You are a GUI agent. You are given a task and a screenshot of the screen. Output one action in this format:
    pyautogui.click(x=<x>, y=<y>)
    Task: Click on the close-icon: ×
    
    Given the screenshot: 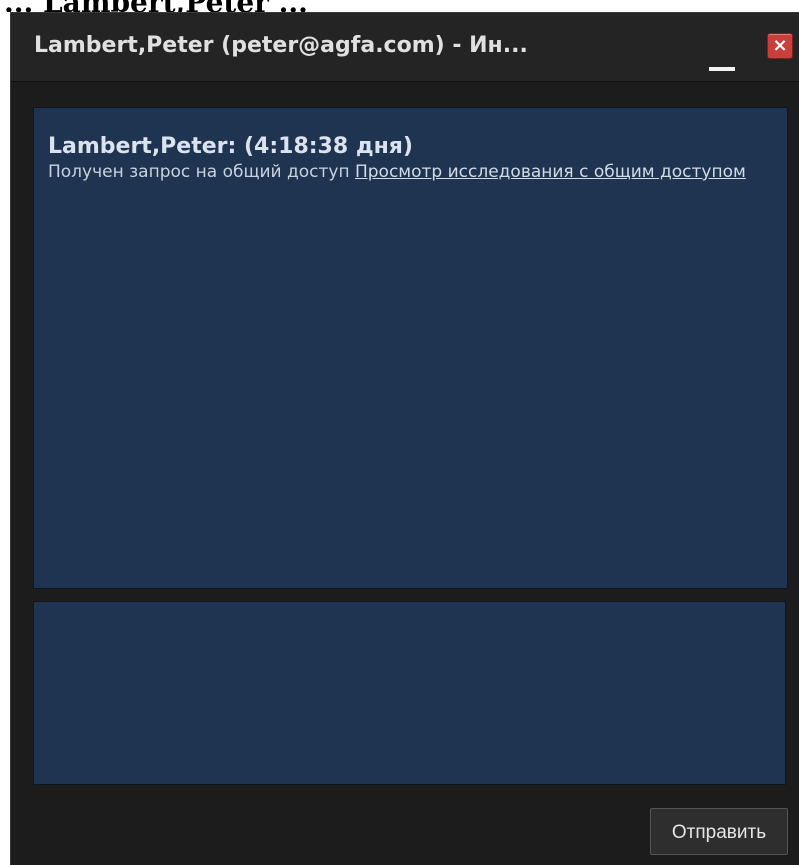 What is the action you would take?
    pyautogui.click(x=780, y=46)
    